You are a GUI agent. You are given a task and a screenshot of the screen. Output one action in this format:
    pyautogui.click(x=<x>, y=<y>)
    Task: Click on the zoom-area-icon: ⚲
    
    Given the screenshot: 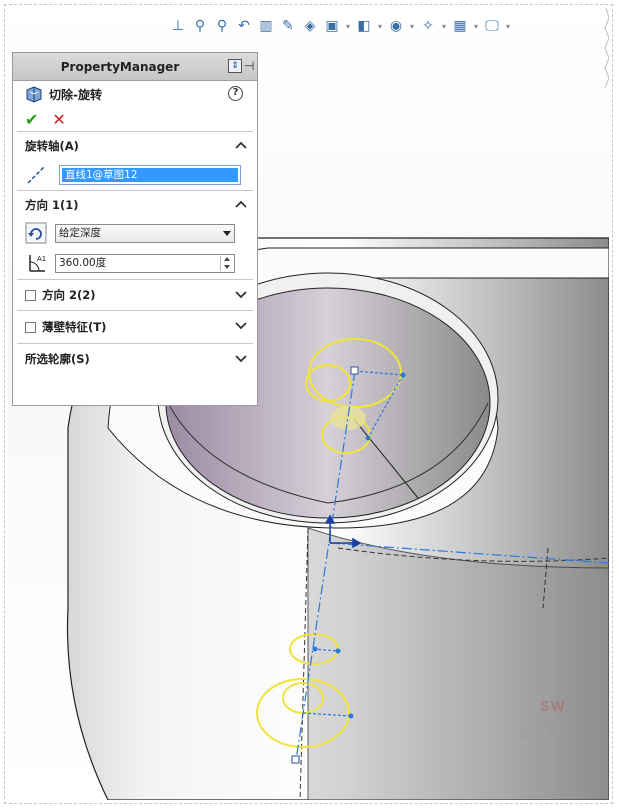 What is the action you would take?
    pyautogui.click(x=222, y=26)
    